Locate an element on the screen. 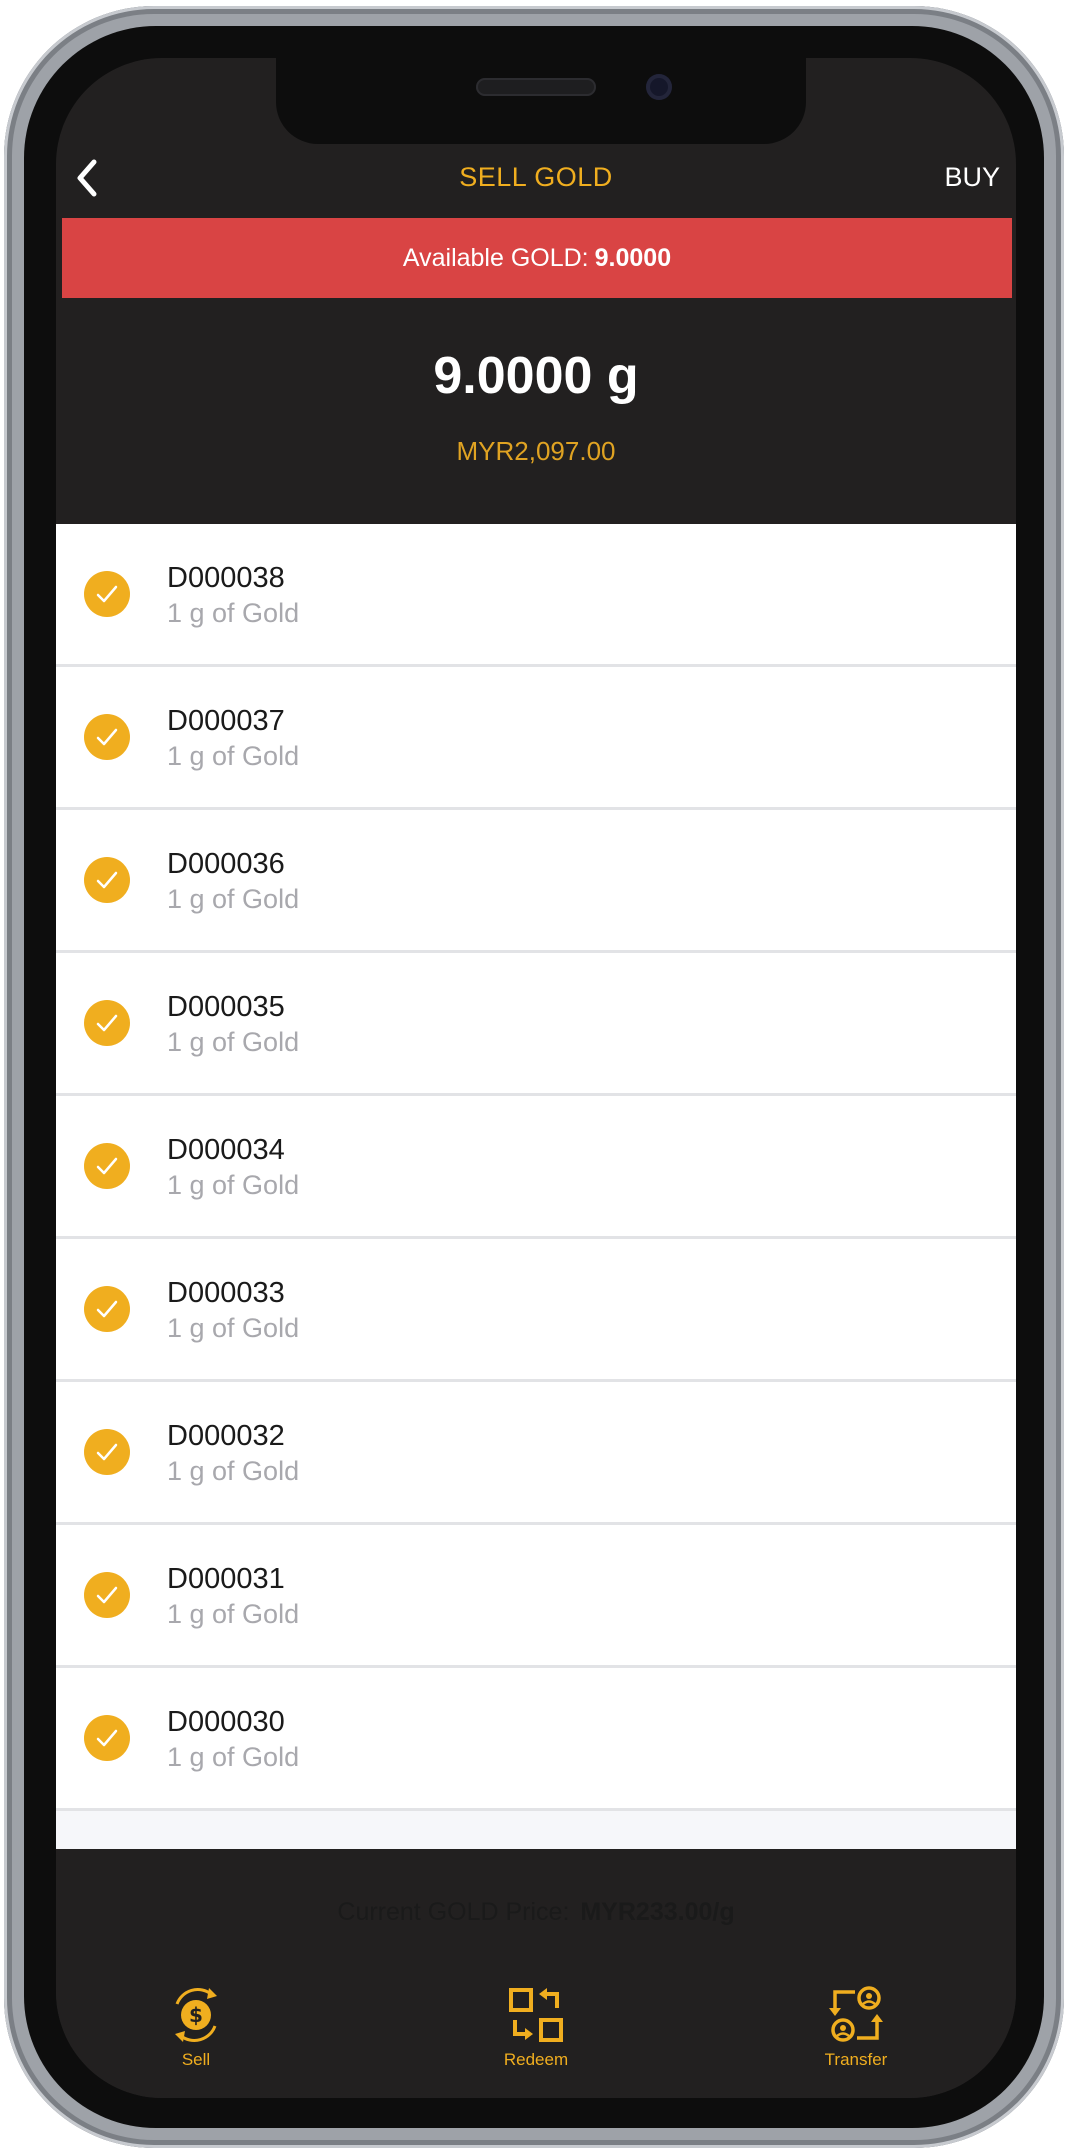 Image resolution: width=1072 pixels, height=2155 pixels. bottom-tab-bar: $ Sell Redeem Transfer is located at coordinates (536, 2034).